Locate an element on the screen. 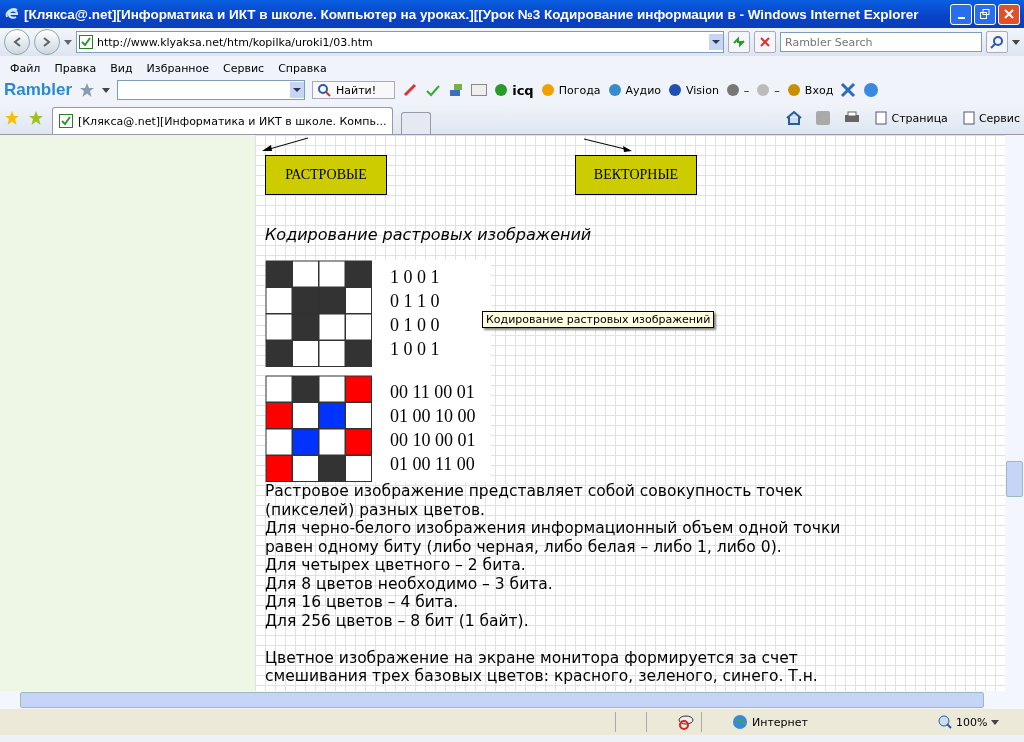 Image resolution: width=1024 pixels, height=742 pixels. toolbar-search-field is located at coordinates (211, 90).